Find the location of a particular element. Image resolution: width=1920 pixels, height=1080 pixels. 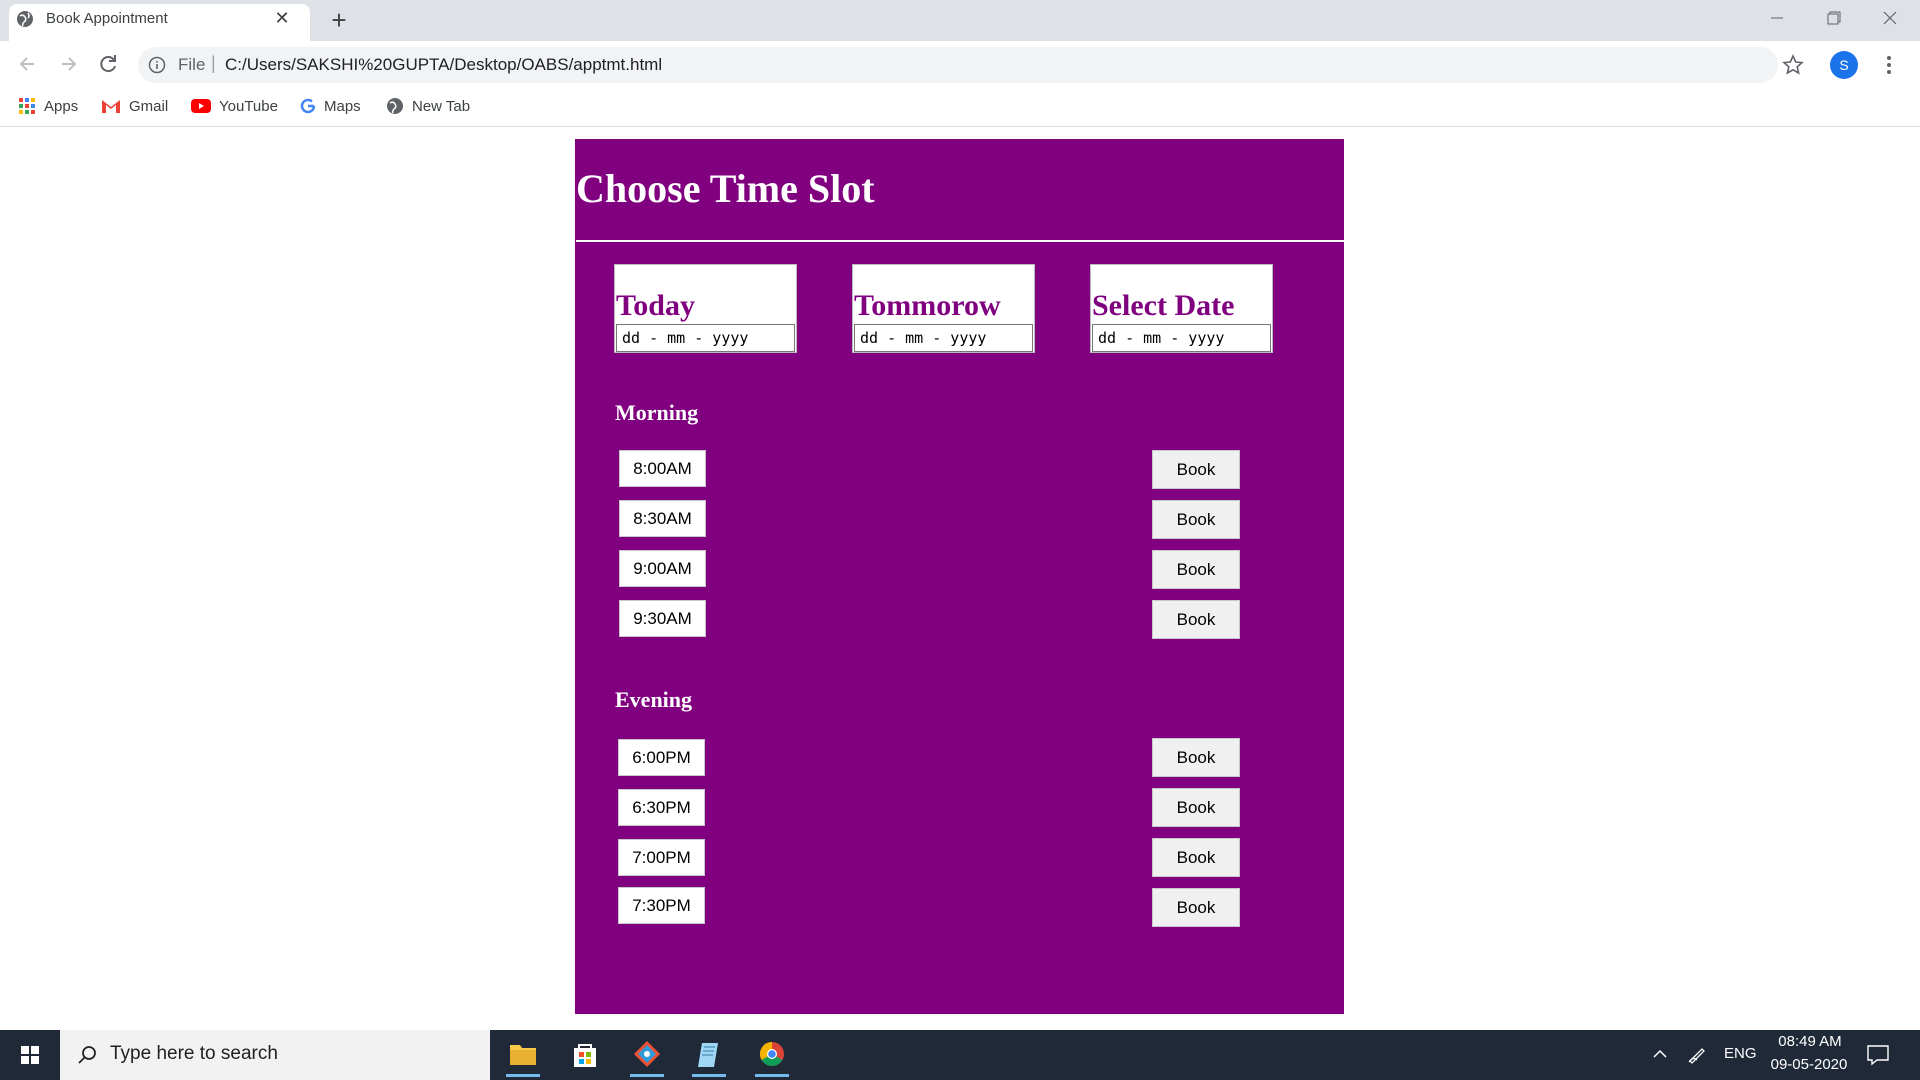

clock-time: 08:49 AM is located at coordinates (1810, 1041).